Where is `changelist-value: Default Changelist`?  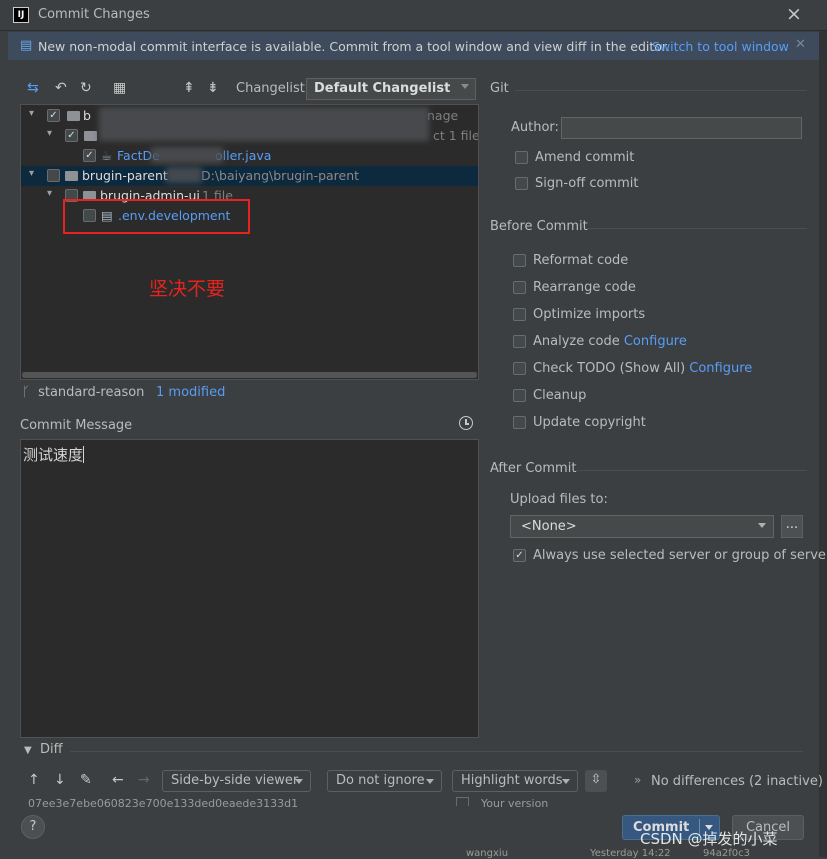 changelist-value: Default Changelist is located at coordinates (382, 88).